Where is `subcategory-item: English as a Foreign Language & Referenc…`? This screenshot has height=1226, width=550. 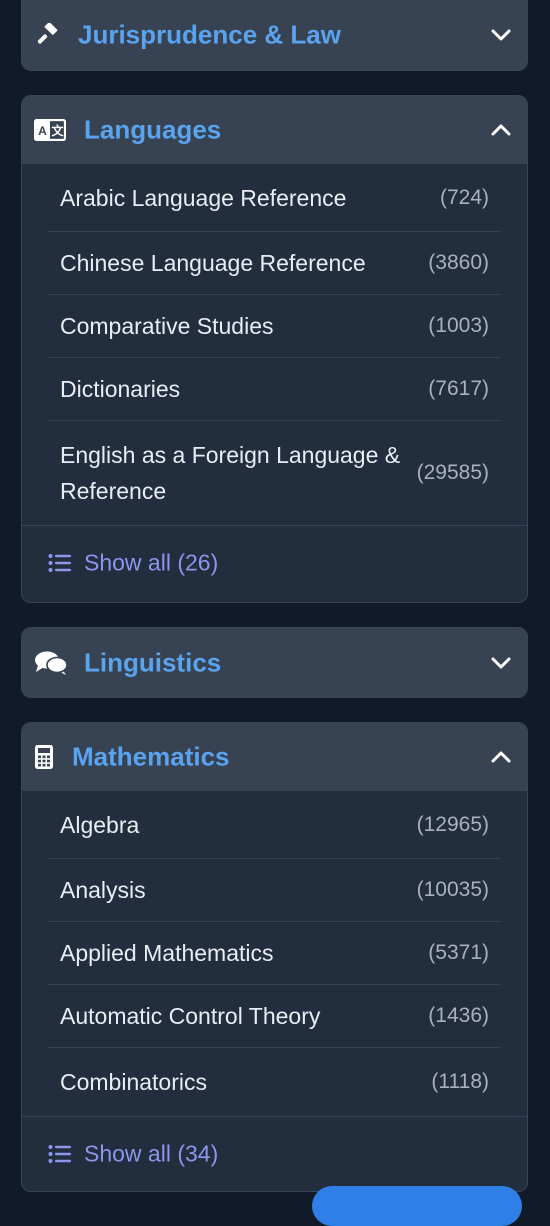 subcategory-item: English as a Foreign Language & Referenc… is located at coordinates (274, 473).